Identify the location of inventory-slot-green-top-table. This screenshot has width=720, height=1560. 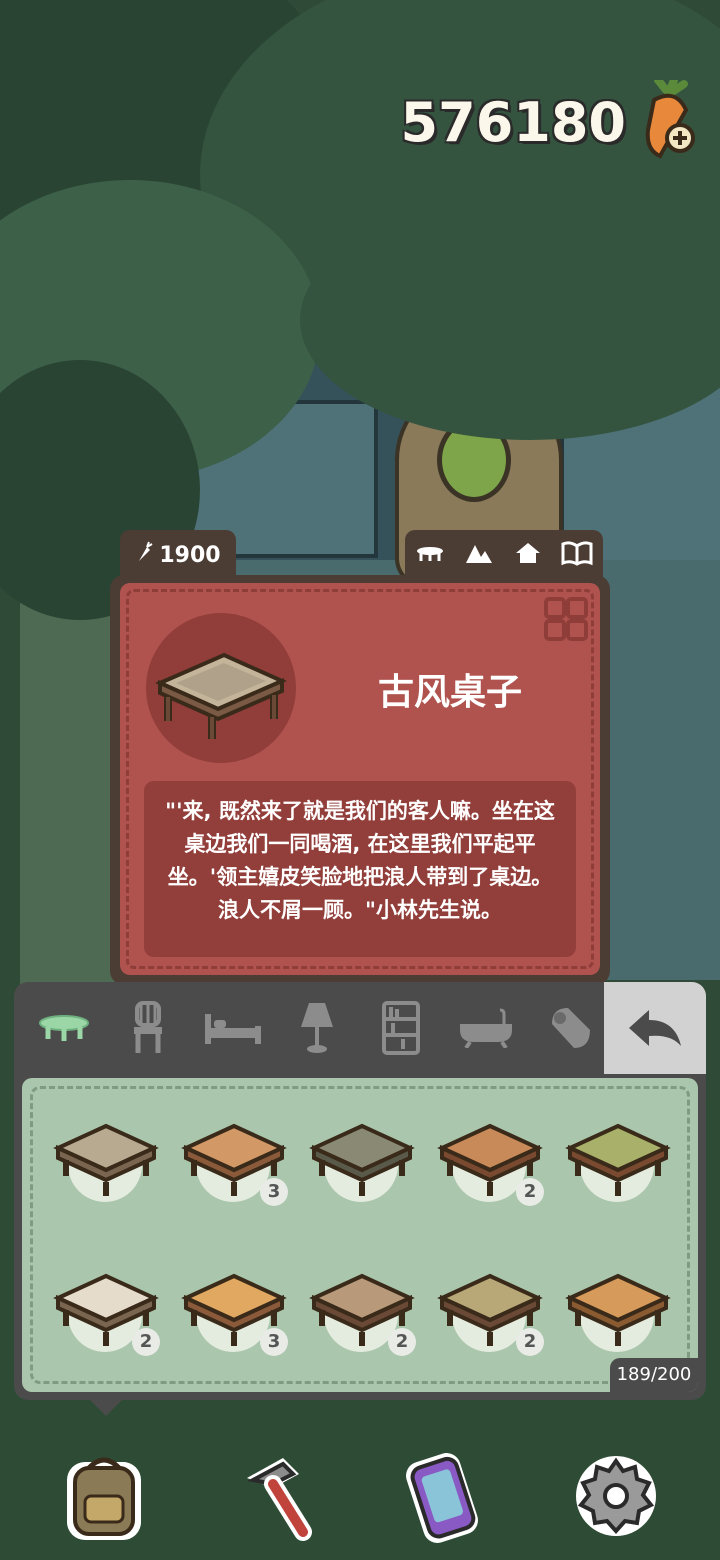
(617, 1153).